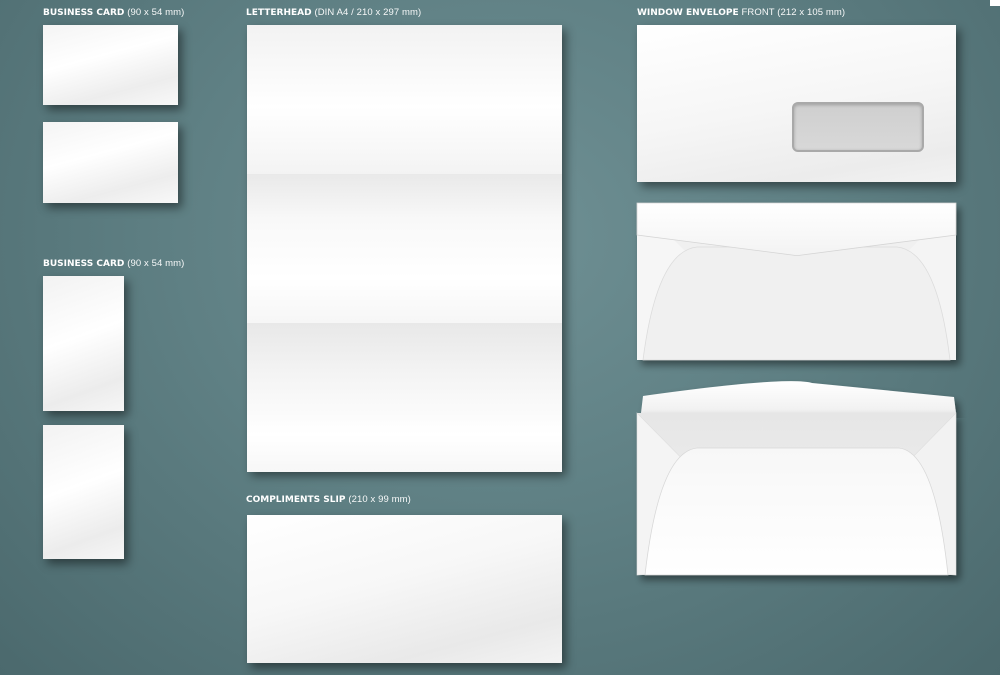  I want to click on letterhead-fold-middle, so click(404, 248).